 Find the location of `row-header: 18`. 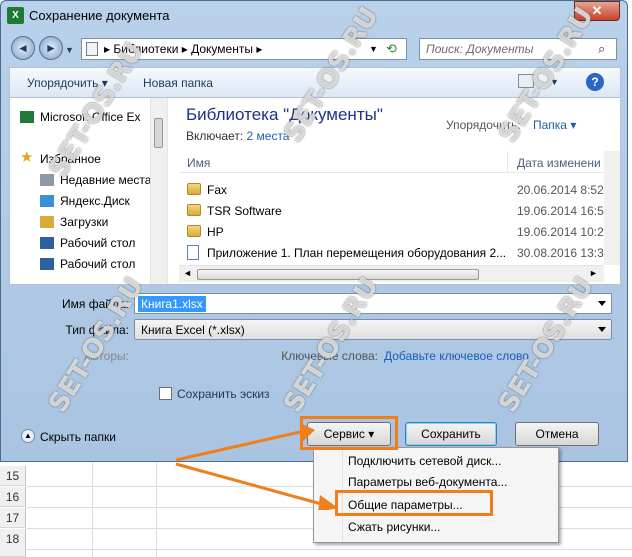

row-header: 18 is located at coordinates (13, 543).